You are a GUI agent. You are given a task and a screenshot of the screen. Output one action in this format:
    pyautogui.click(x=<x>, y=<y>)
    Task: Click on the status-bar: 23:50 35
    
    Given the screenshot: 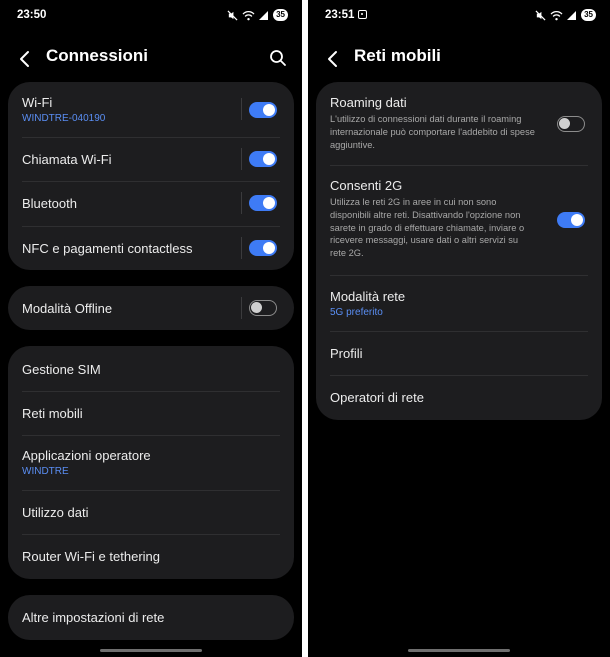 What is the action you would take?
    pyautogui.click(x=151, y=16)
    